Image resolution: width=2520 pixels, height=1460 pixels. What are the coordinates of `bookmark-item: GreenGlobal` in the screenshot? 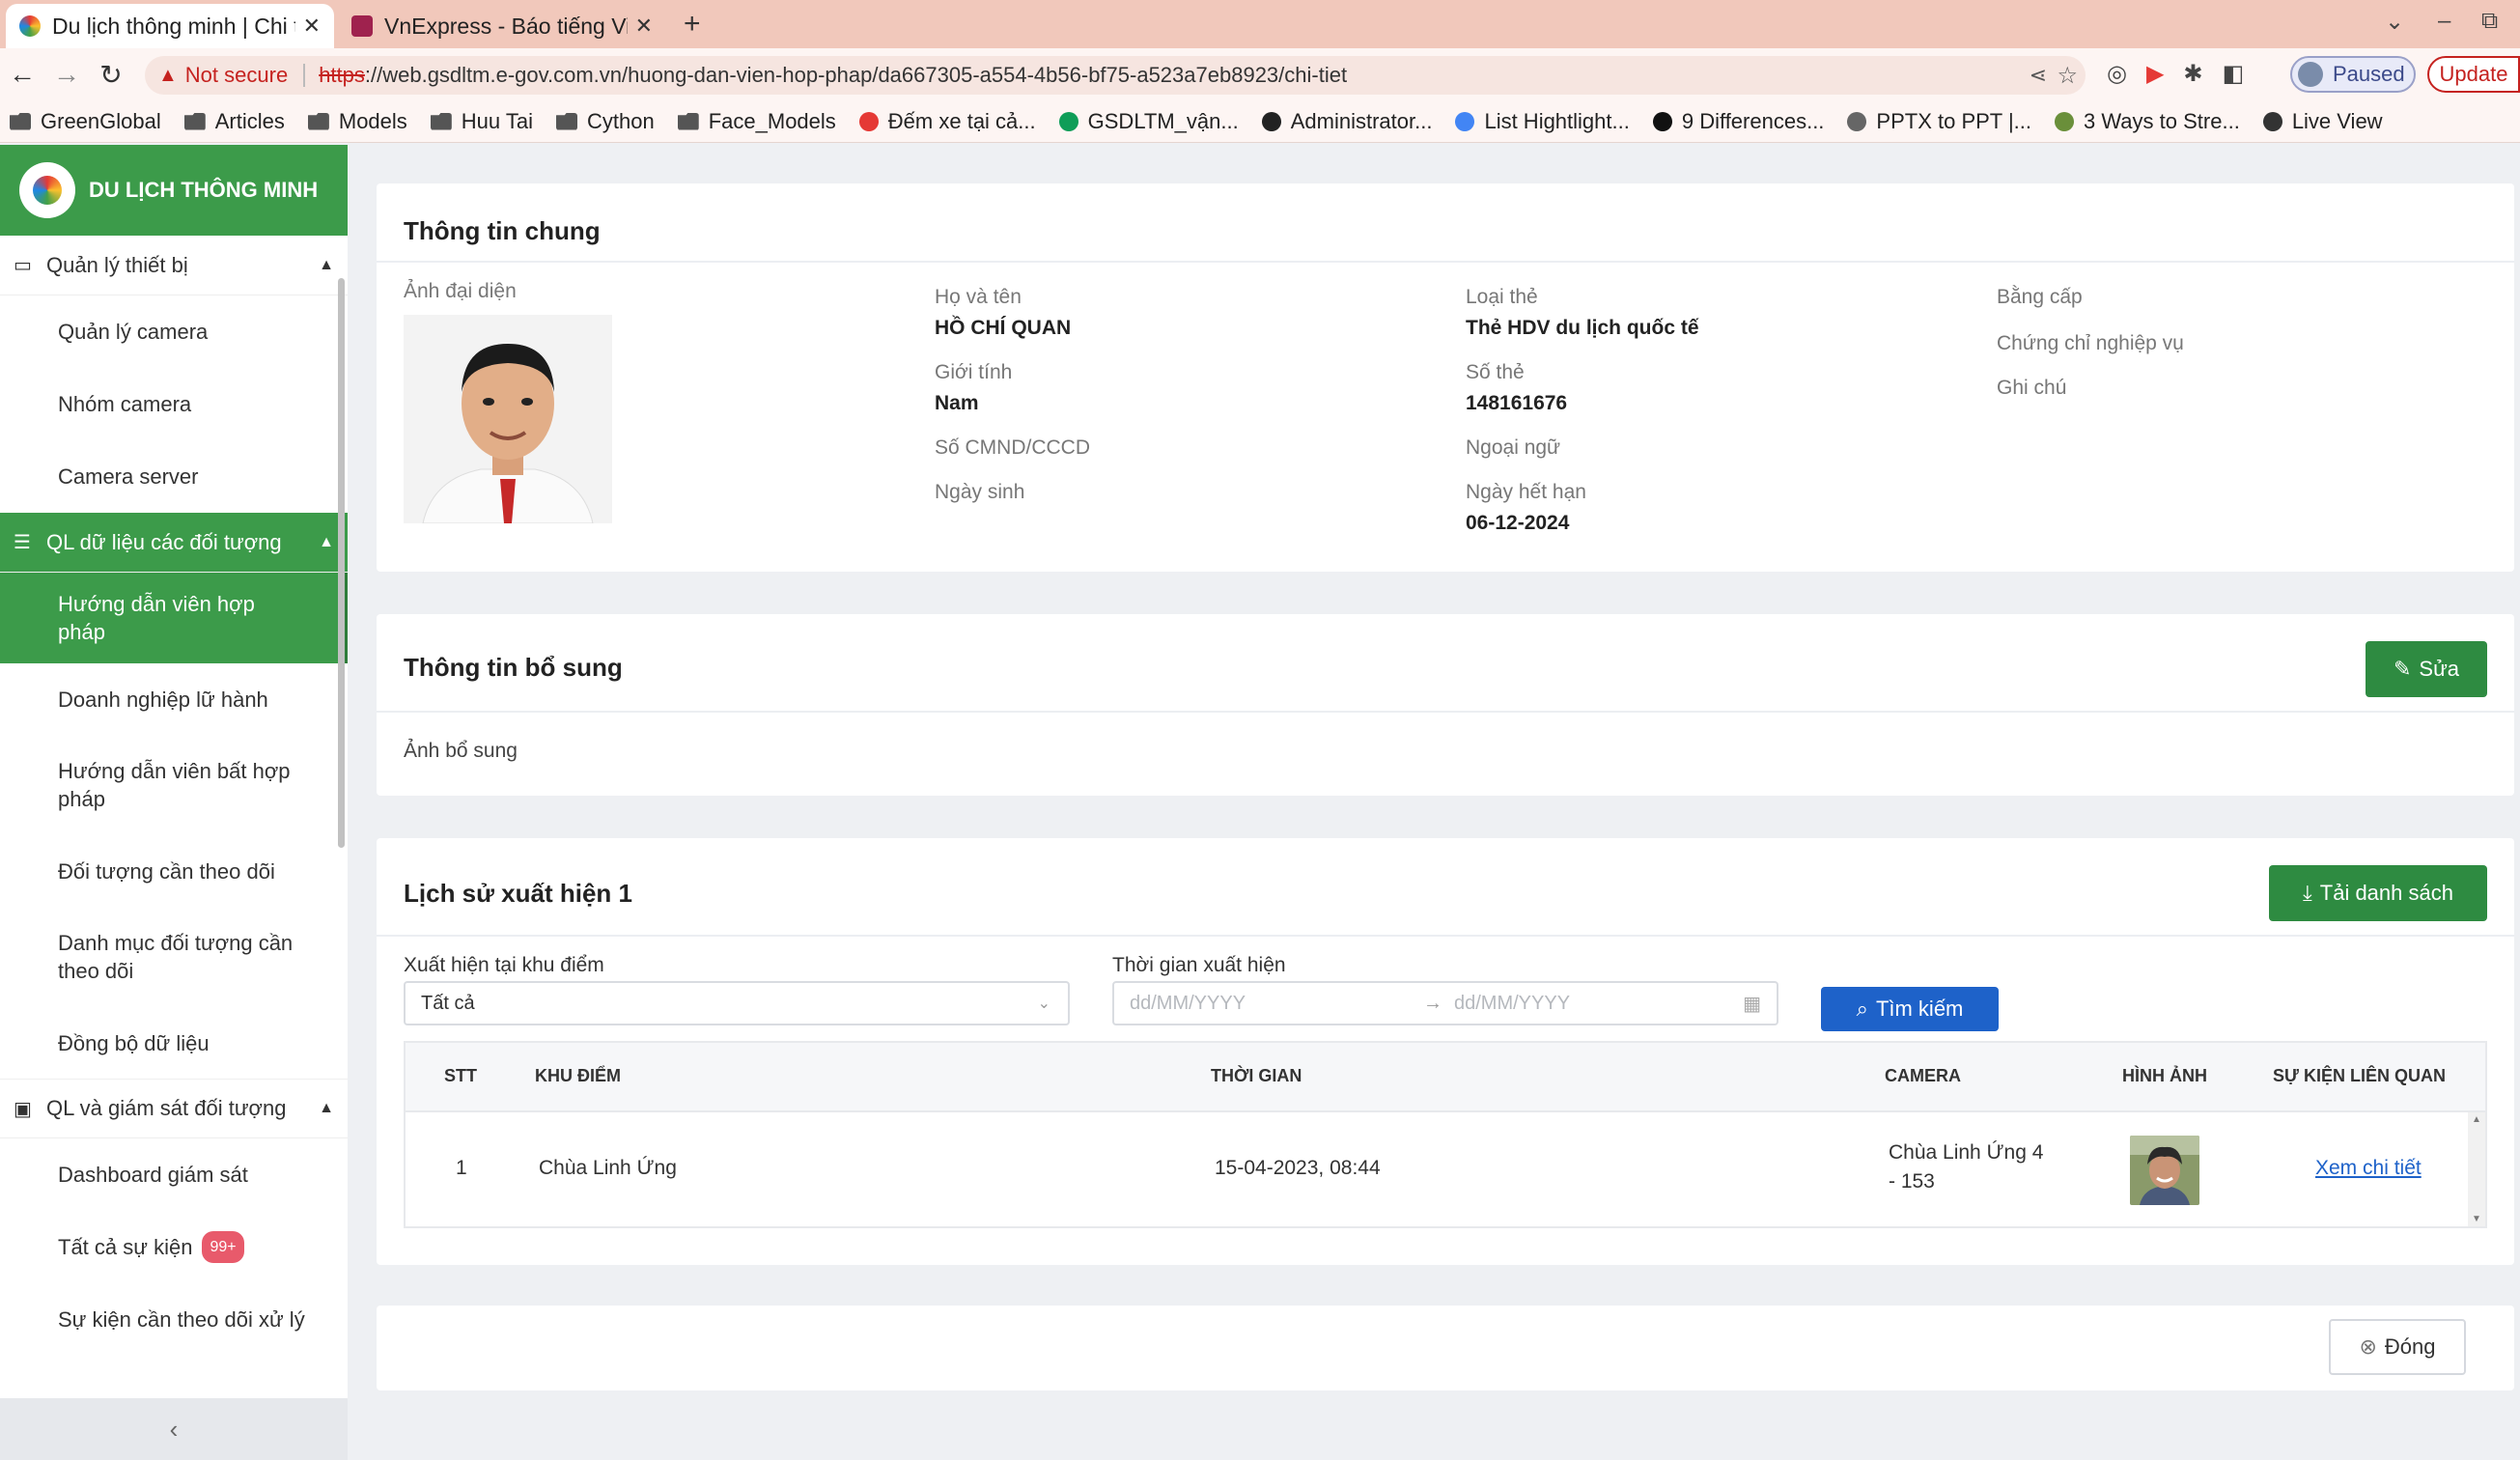 It's located at (85, 121).